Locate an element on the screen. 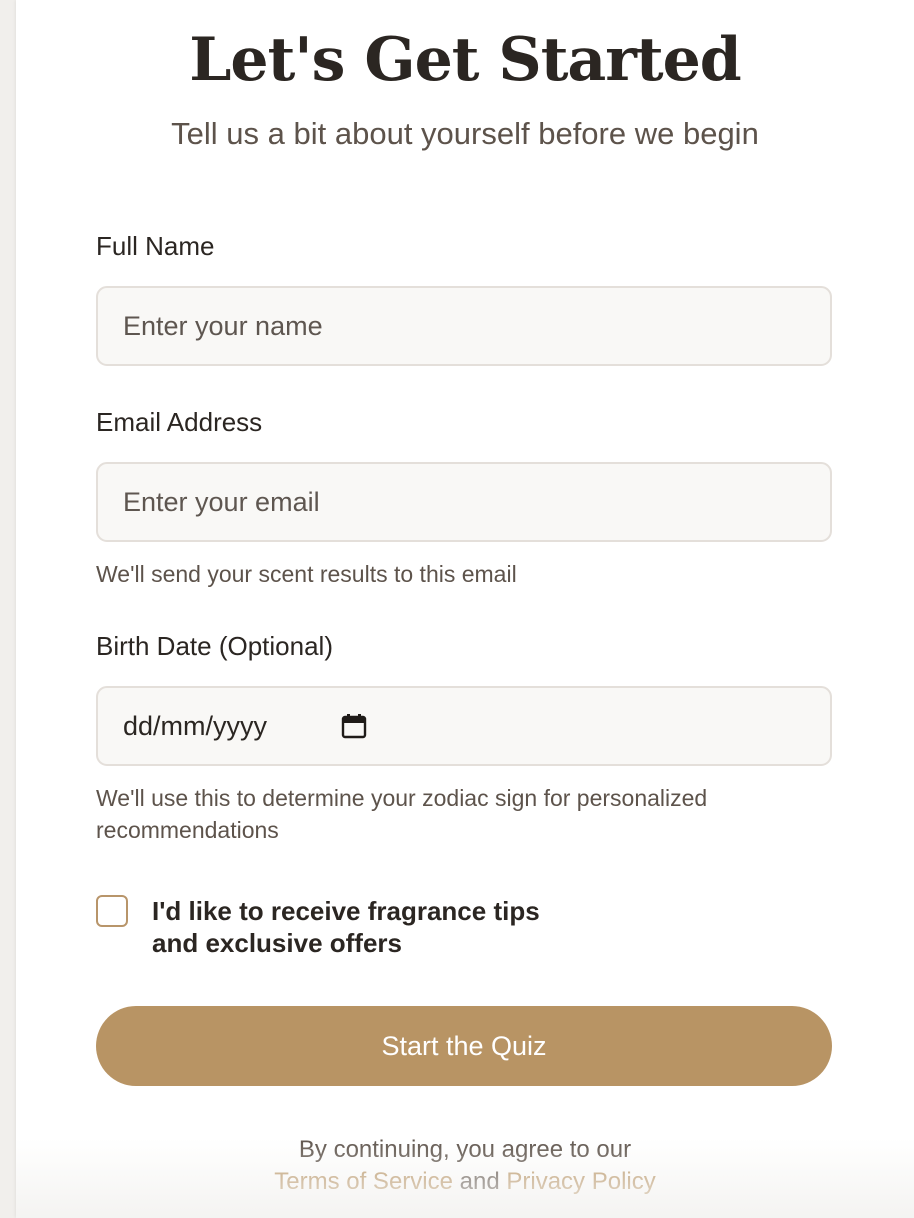 The height and width of the screenshot is (1218, 914). email-group: Email Address is located at coordinates (464, 422).